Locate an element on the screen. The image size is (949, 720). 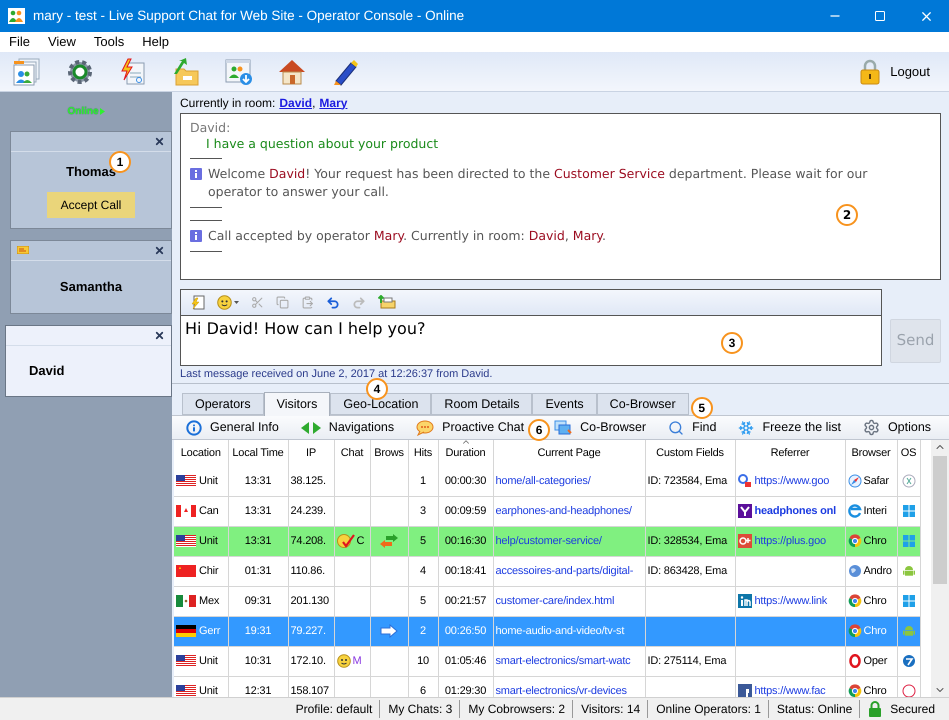
column-header: Referrer is located at coordinates (790, 452).